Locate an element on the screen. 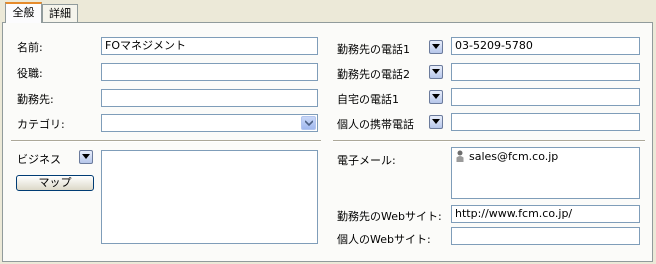  name-field: FOマネジメント is located at coordinates (209, 46).